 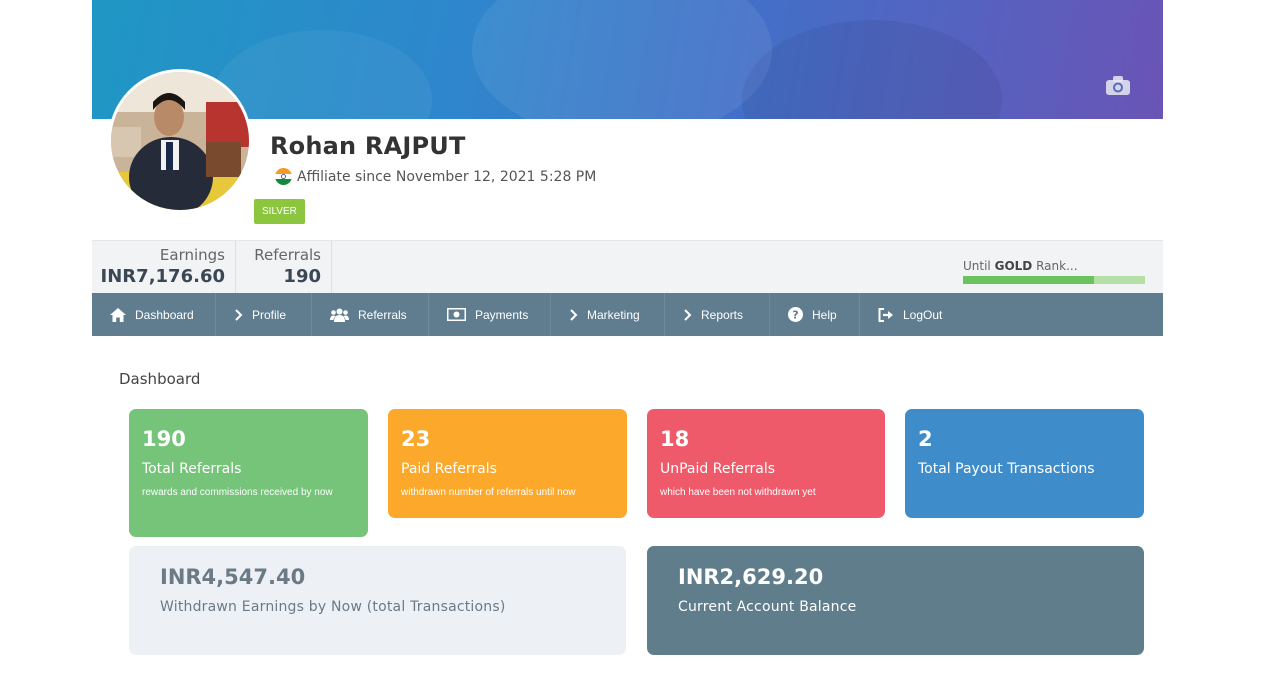 I want to click on balance-amount: INR2,629.20, so click(x=751, y=577).